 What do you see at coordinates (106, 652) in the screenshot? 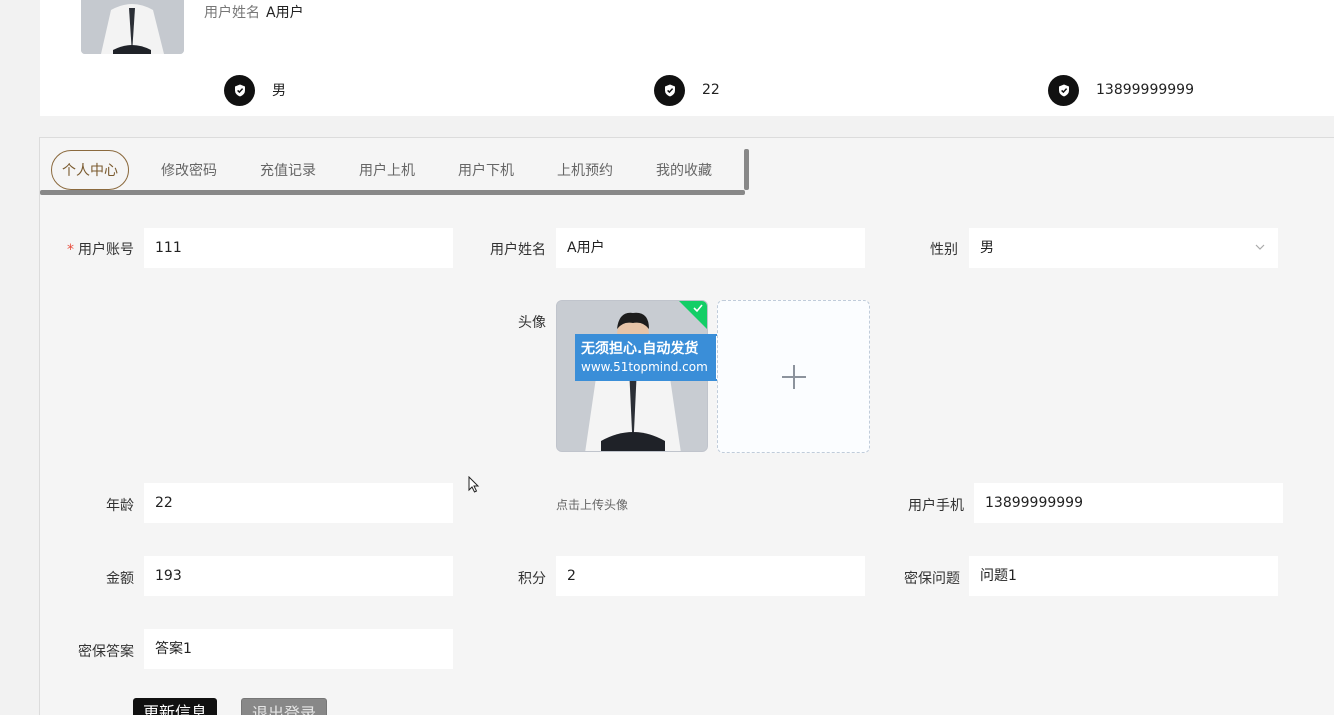
I see `security-answer-label: 密保答案` at bounding box center [106, 652].